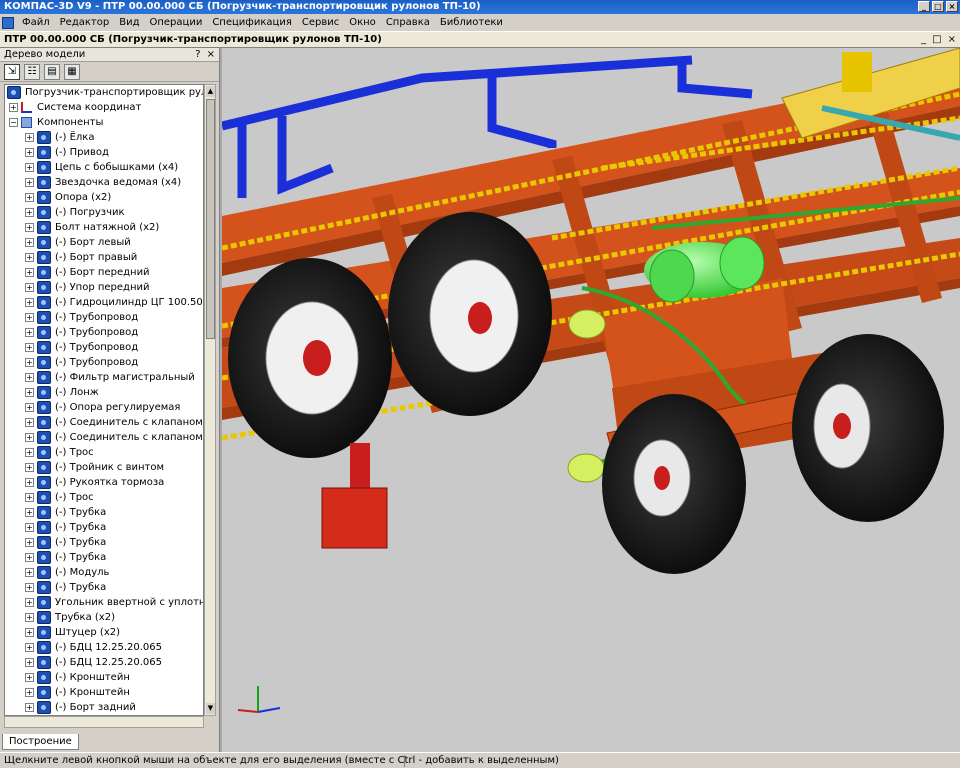 Image resolution: width=960 pixels, height=768 pixels. What do you see at coordinates (408, 22) in the screenshot?
I see `menu-help: Справка` at bounding box center [408, 22].